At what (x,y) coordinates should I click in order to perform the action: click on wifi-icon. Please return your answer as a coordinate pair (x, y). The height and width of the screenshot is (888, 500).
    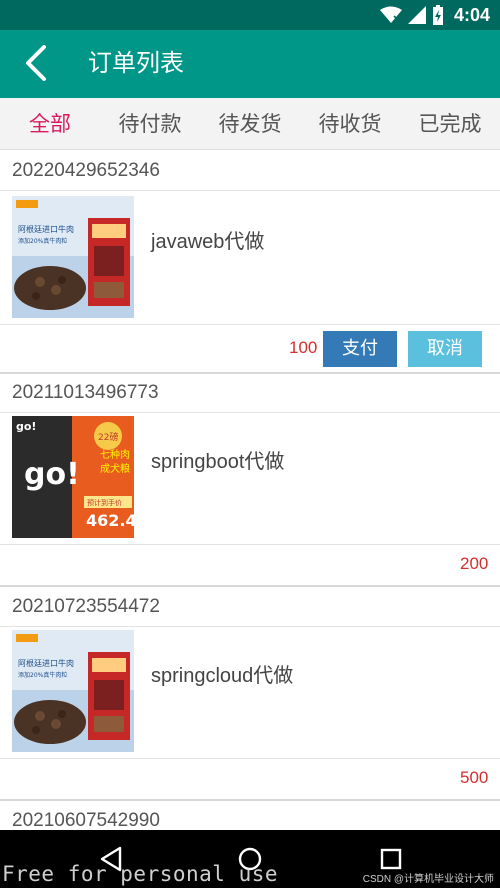
    Looking at the image, I should click on (390, 14).